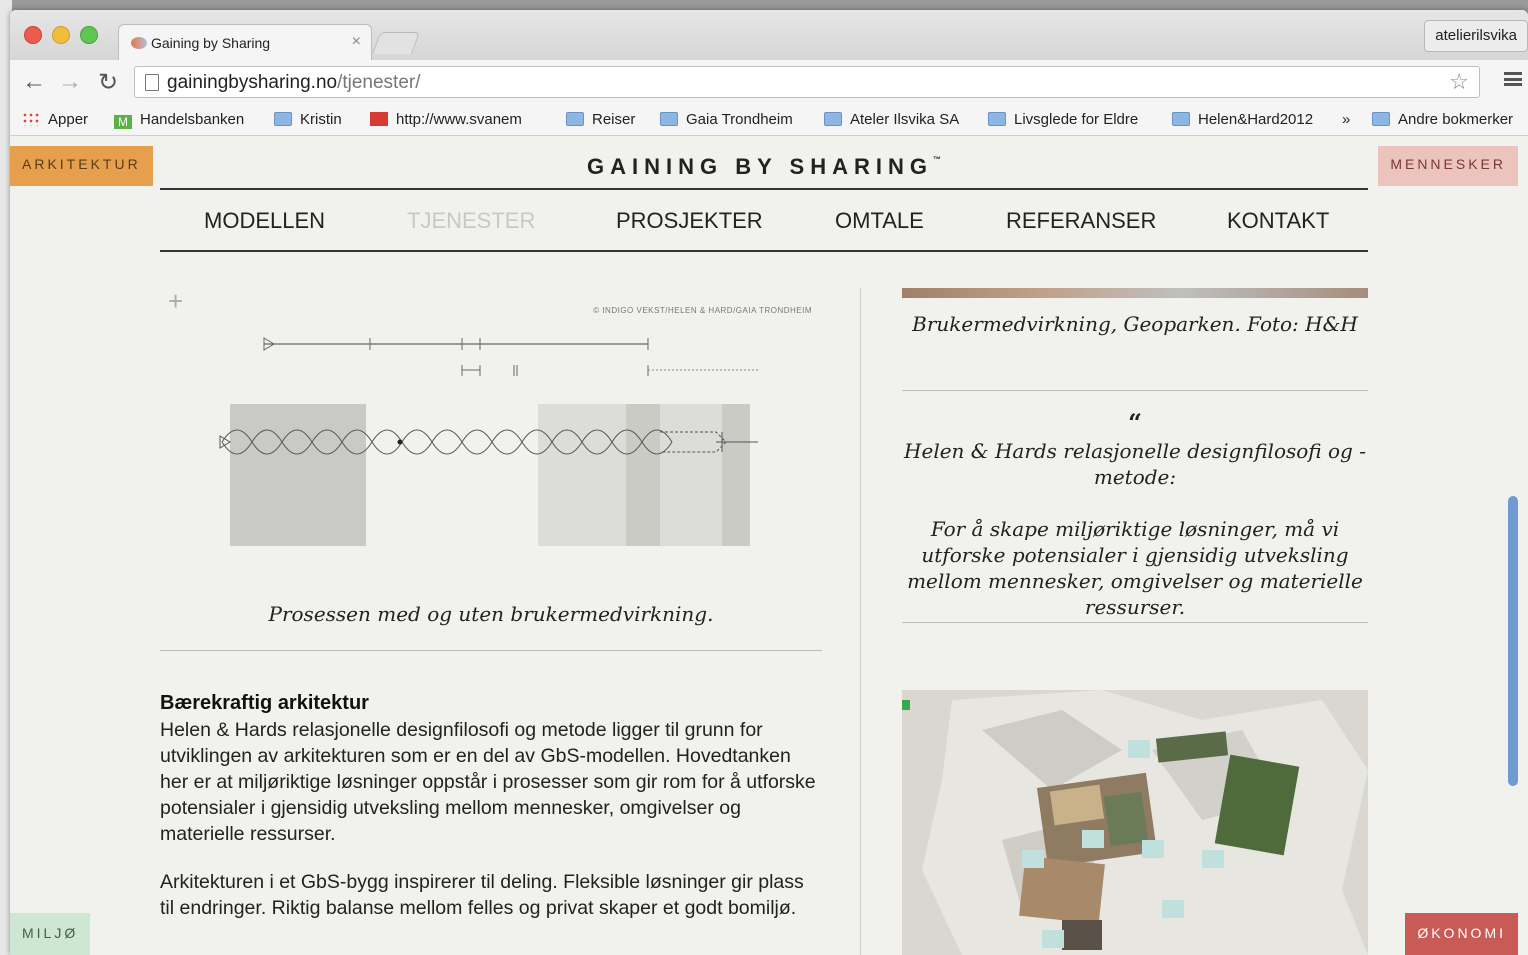  What do you see at coordinates (264, 703) in the screenshot?
I see `section-title: Bærekraftig arkitektur` at bounding box center [264, 703].